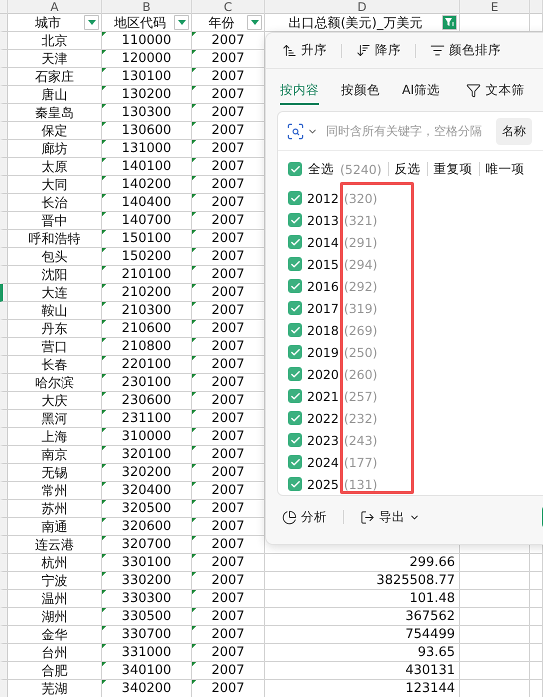  Describe the element at coordinates (536, 671) in the screenshot. I see `table-cell` at that location.